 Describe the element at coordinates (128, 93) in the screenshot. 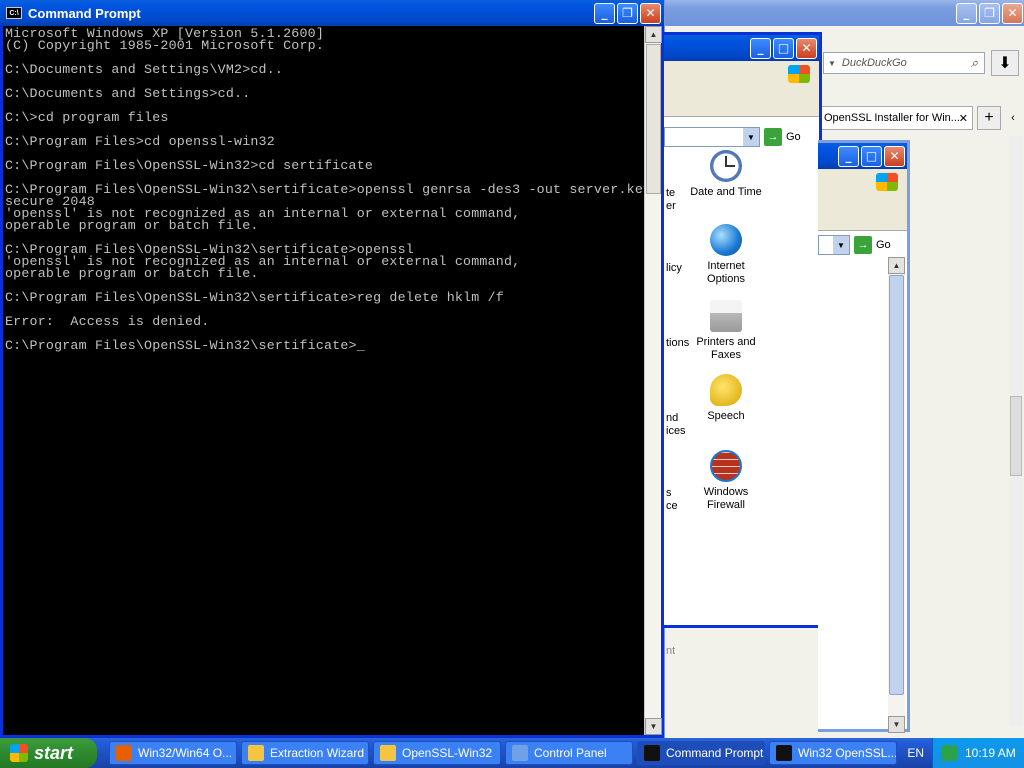

I see `console-line: C:\Documents and Settings>cd..` at that location.